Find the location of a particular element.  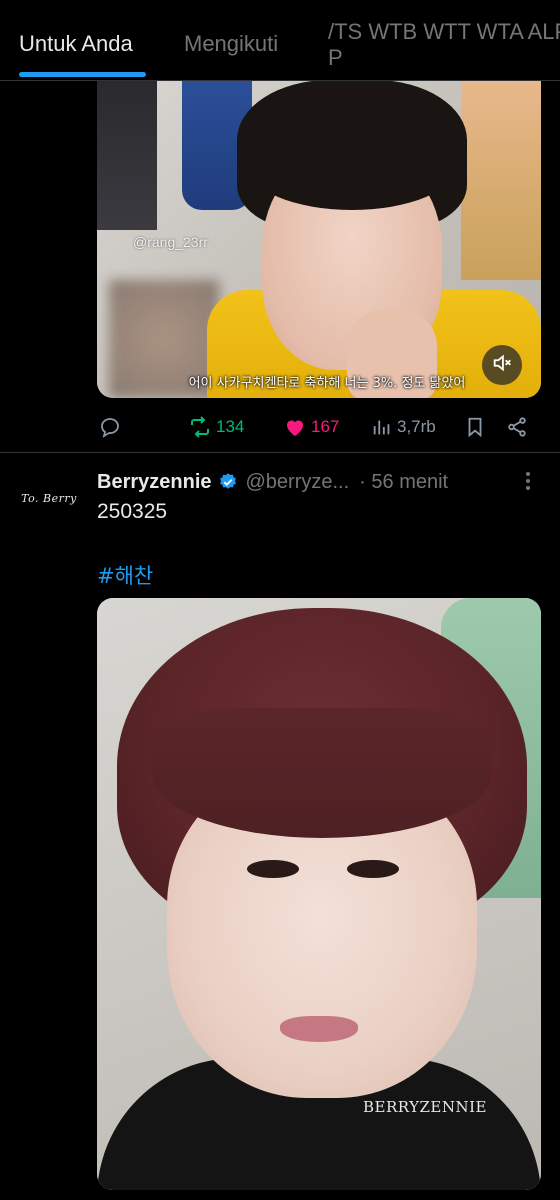

volume-mute-icon is located at coordinates (502, 365).